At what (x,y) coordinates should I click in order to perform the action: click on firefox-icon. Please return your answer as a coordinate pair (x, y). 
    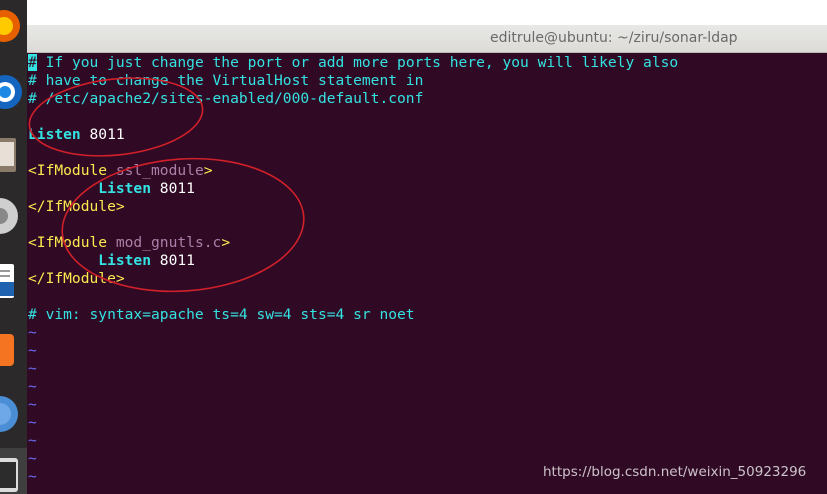
    Looking at the image, I should click on (13, 24).